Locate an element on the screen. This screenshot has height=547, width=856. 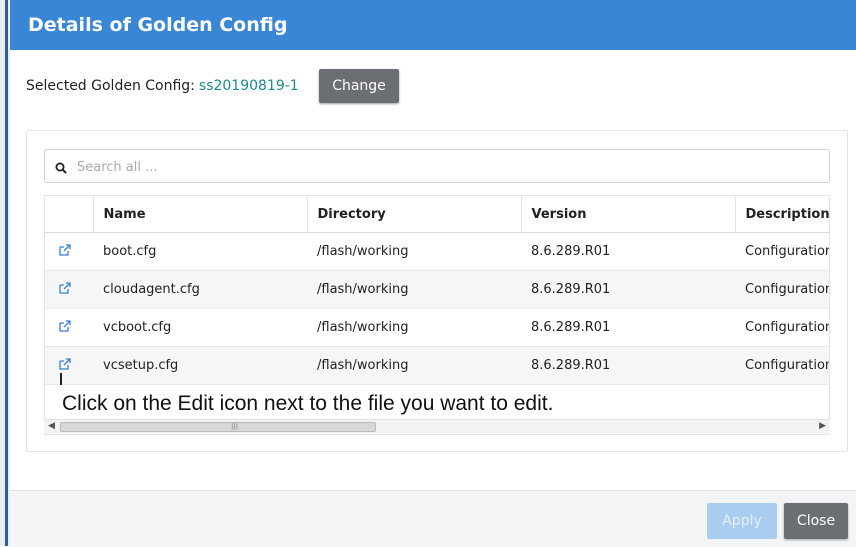
scroll-left-arrow-icon: ◀ is located at coordinates (51, 426).